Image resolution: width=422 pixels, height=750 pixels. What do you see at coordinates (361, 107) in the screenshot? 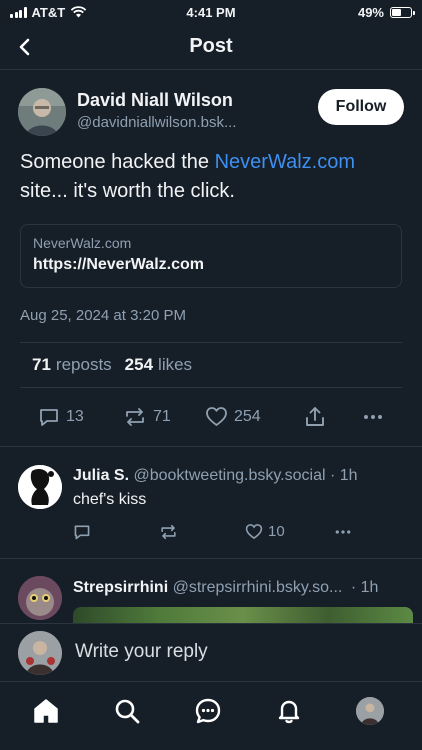
I see `follow-button: Follow` at bounding box center [361, 107].